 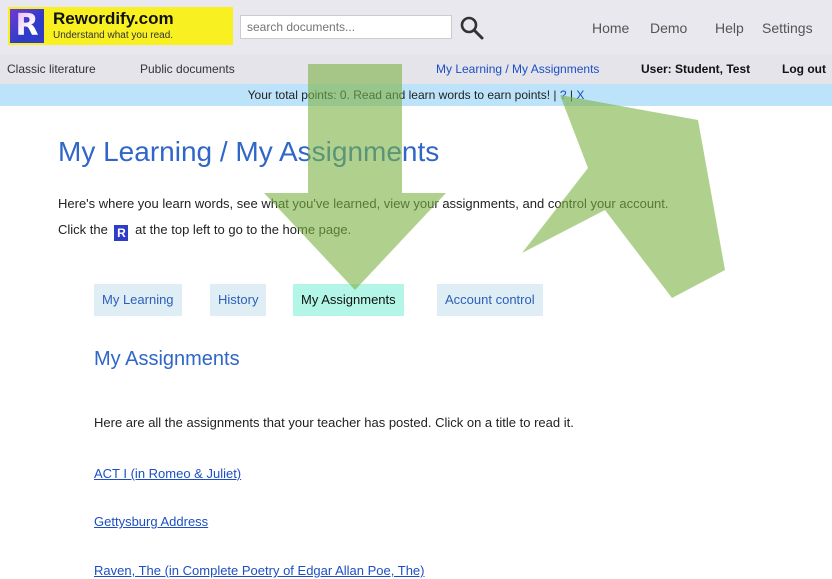 What do you see at coordinates (51, 69) in the screenshot?
I see `nav-classic-literature: Classic literature` at bounding box center [51, 69].